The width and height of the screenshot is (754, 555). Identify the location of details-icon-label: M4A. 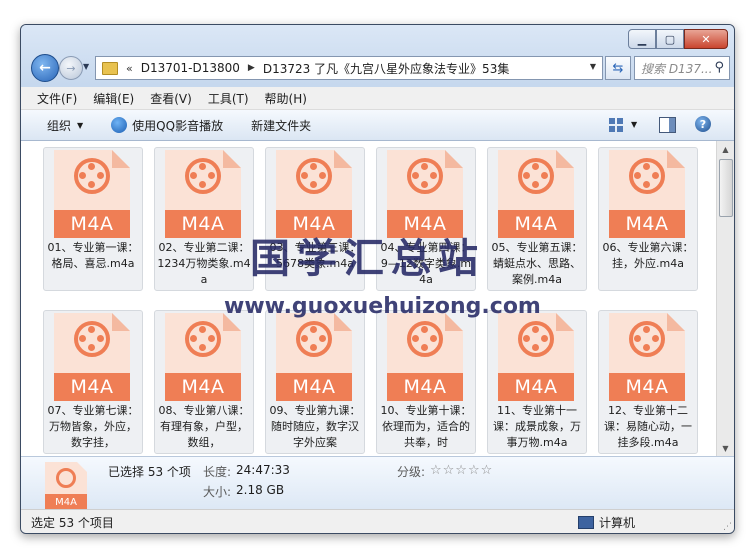
(66, 502).